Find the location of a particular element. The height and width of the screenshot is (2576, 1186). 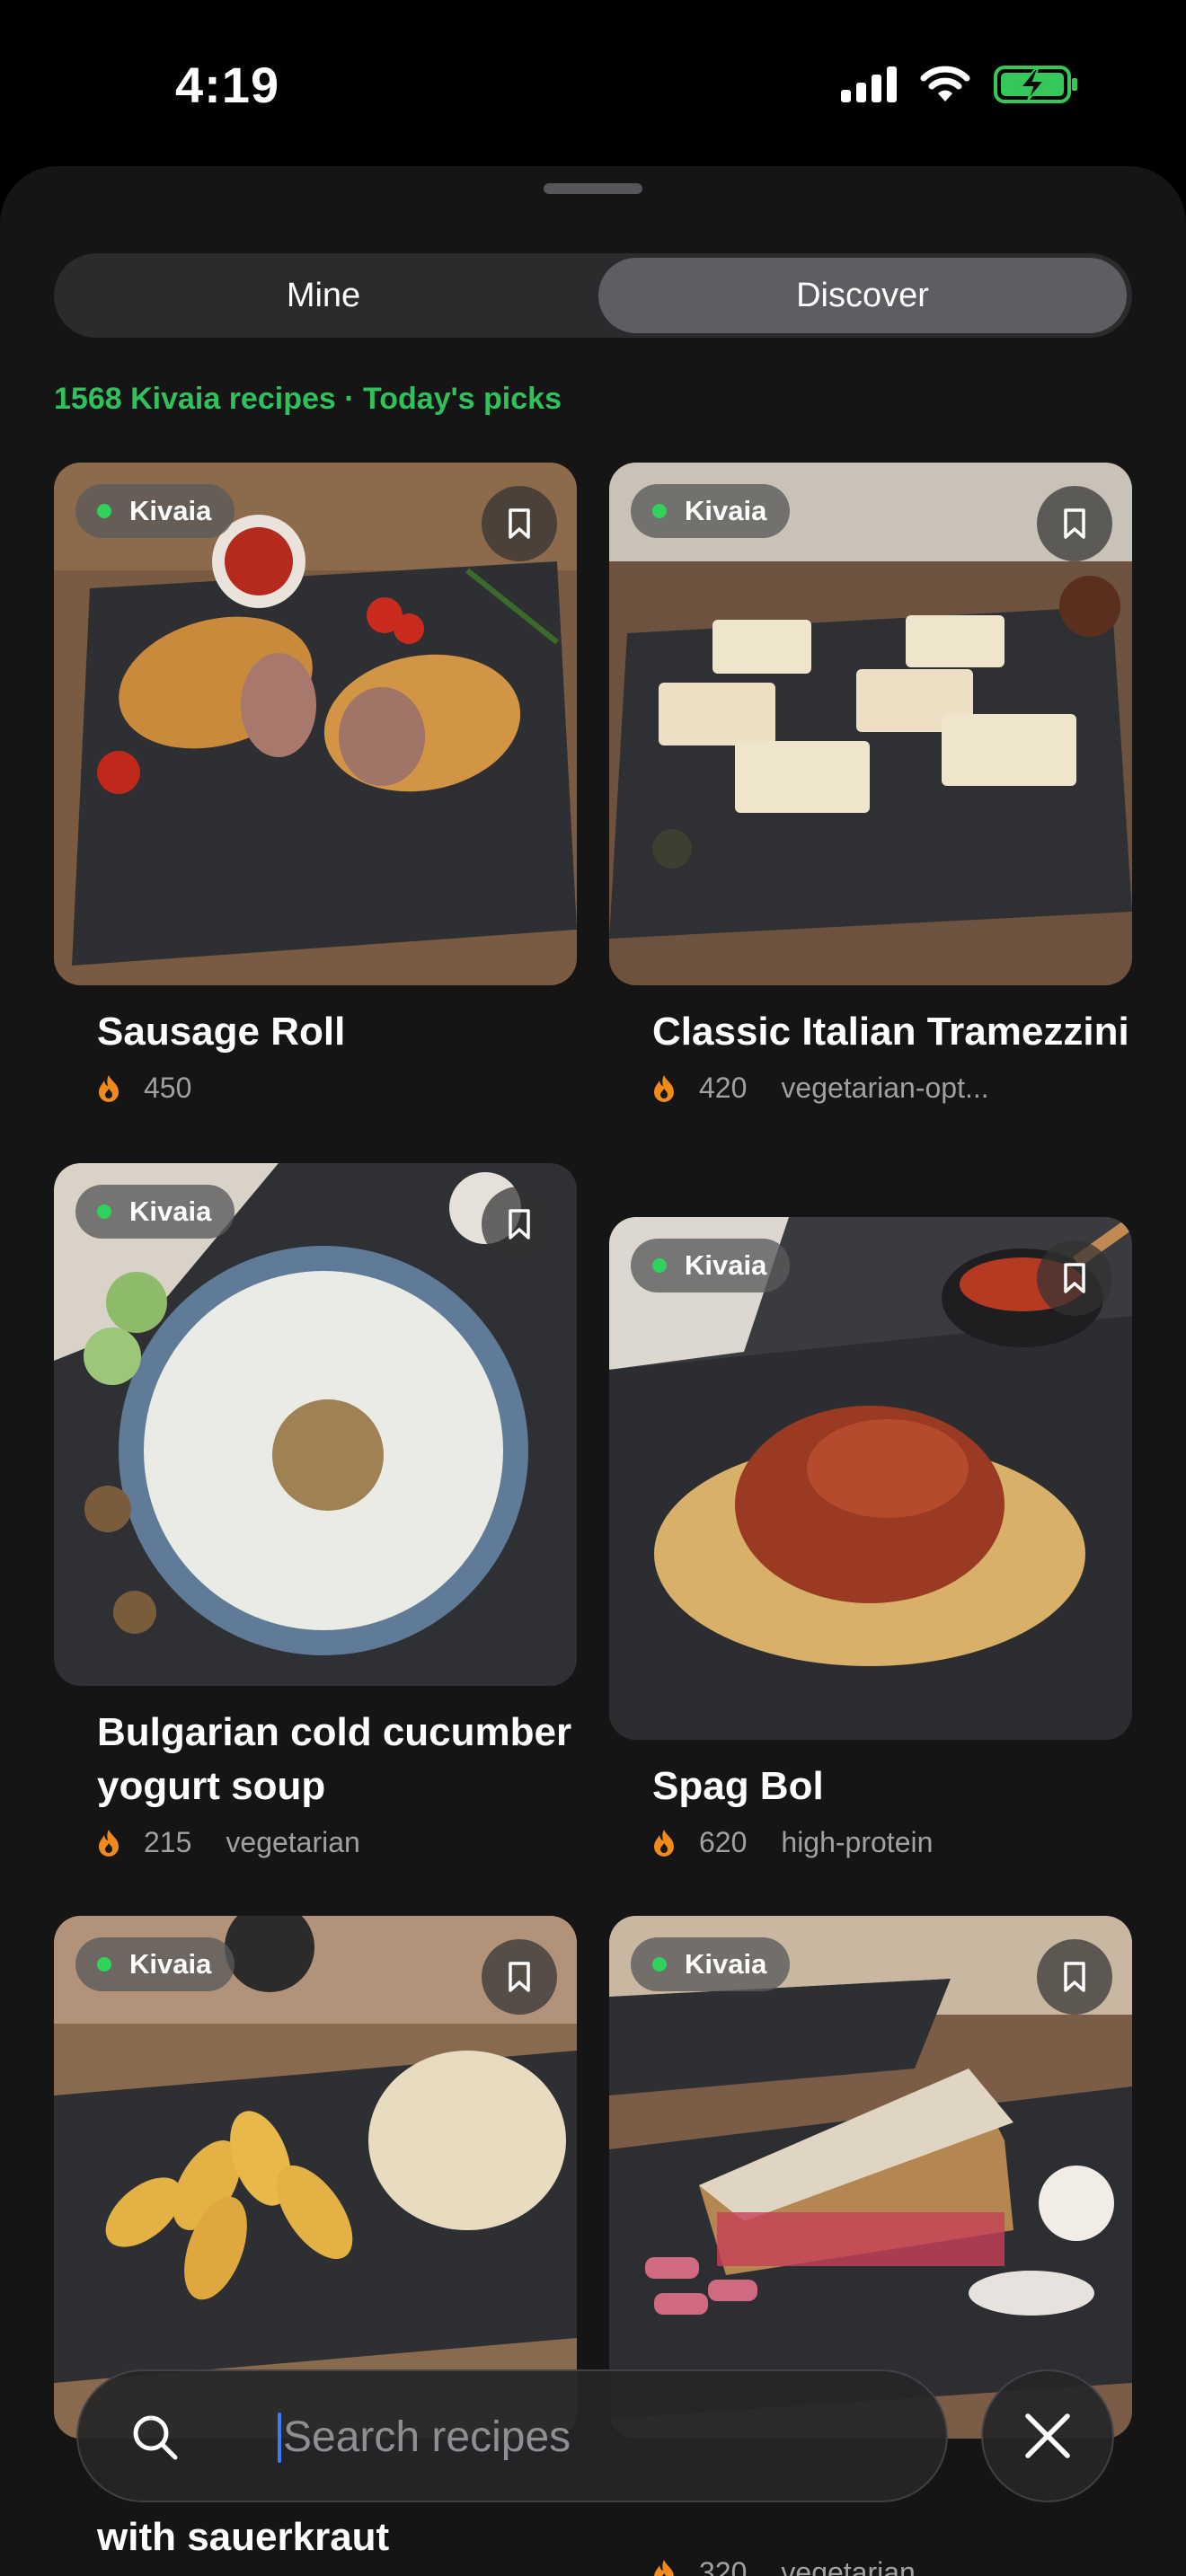

tab-mine: Mine is located at coordinates (323, 295).